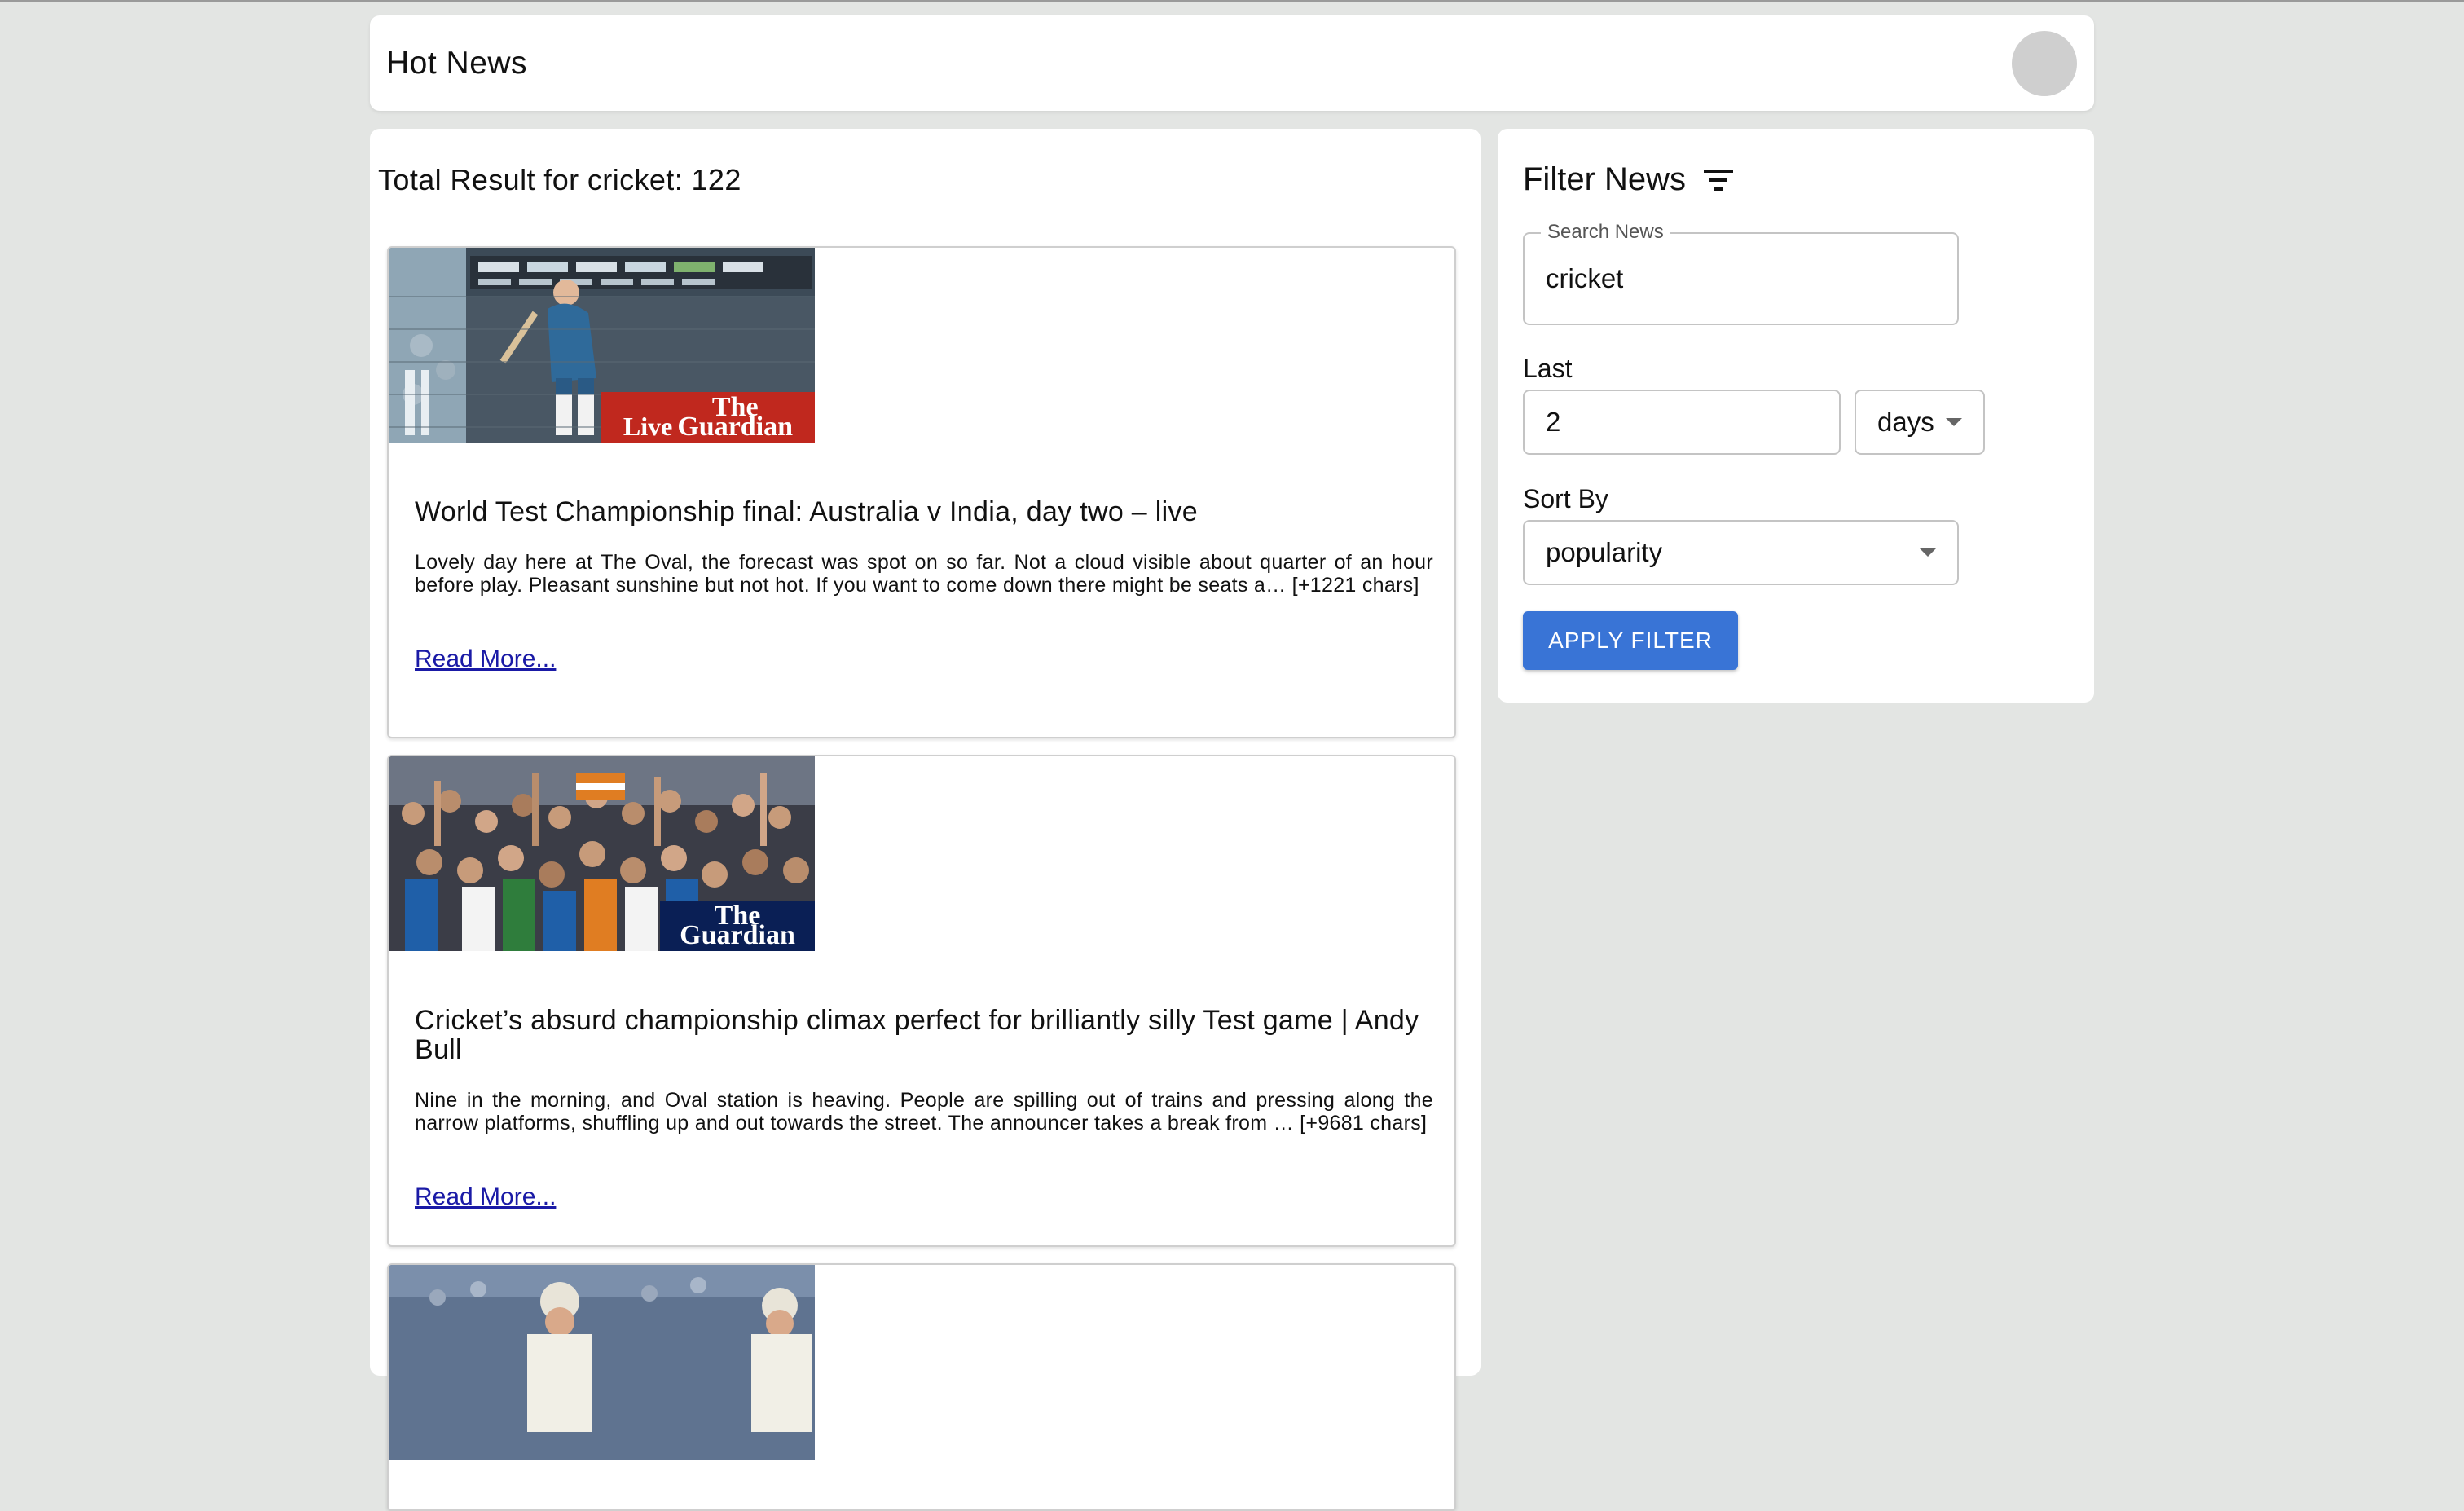  What do you see at coordinates (1741, 273) in the screenshot?
I see `search-news-field: Search News cricket` at bounding box center [1741, 273].